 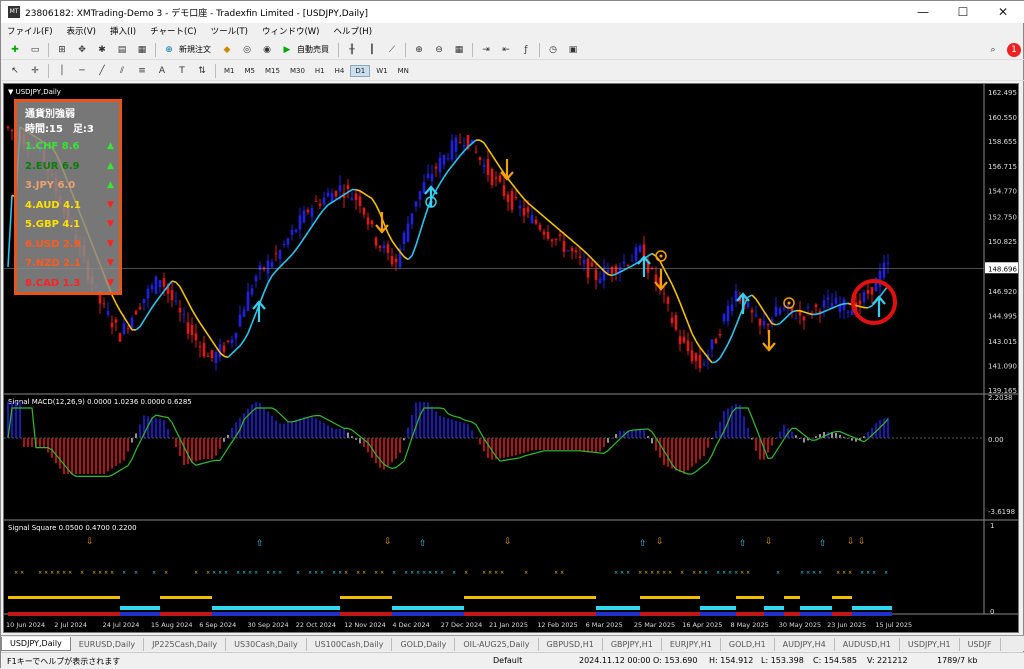 I want to click on templates-icon: ▣, so click(x=573, y=50).